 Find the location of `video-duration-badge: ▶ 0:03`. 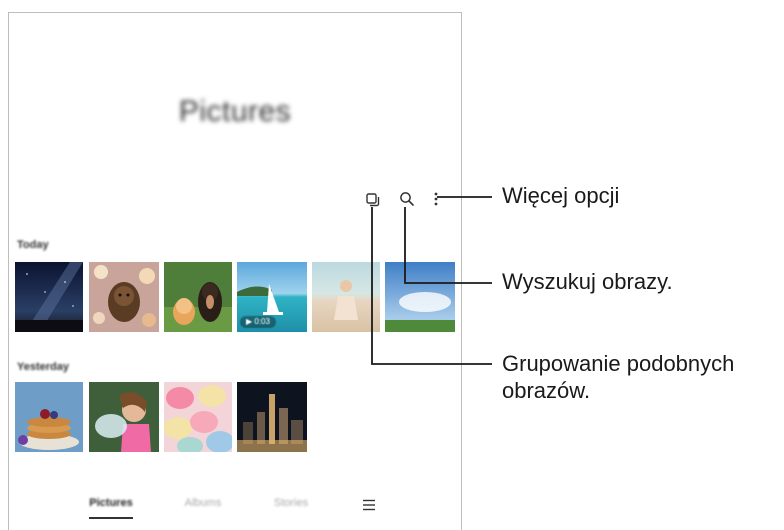

video-duration-badge: ▶ 0:03 is located at coordinates (258, 322).